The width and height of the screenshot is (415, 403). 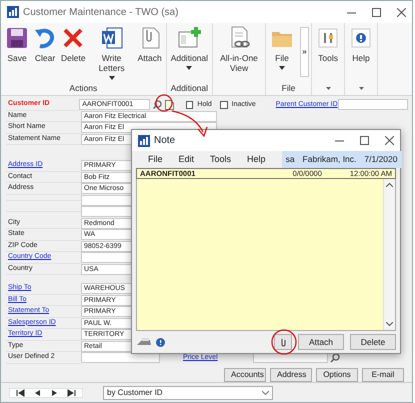 I want to click on annotation-arrow, so click(x=190, y=124).